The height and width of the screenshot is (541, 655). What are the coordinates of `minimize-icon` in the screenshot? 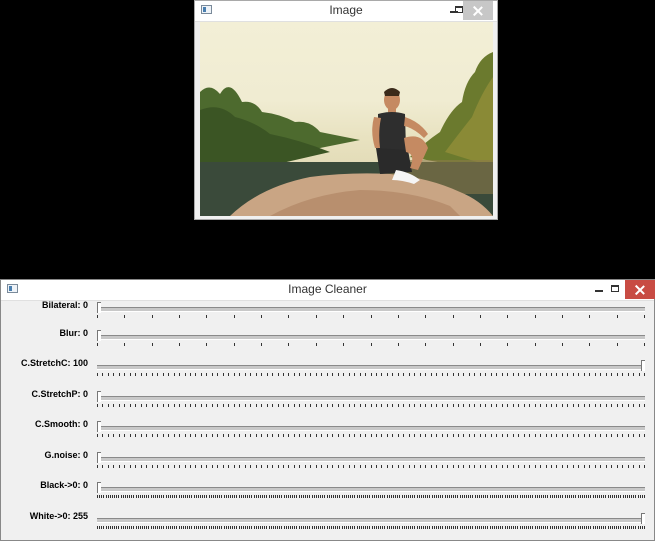 It's located at (599, 289).